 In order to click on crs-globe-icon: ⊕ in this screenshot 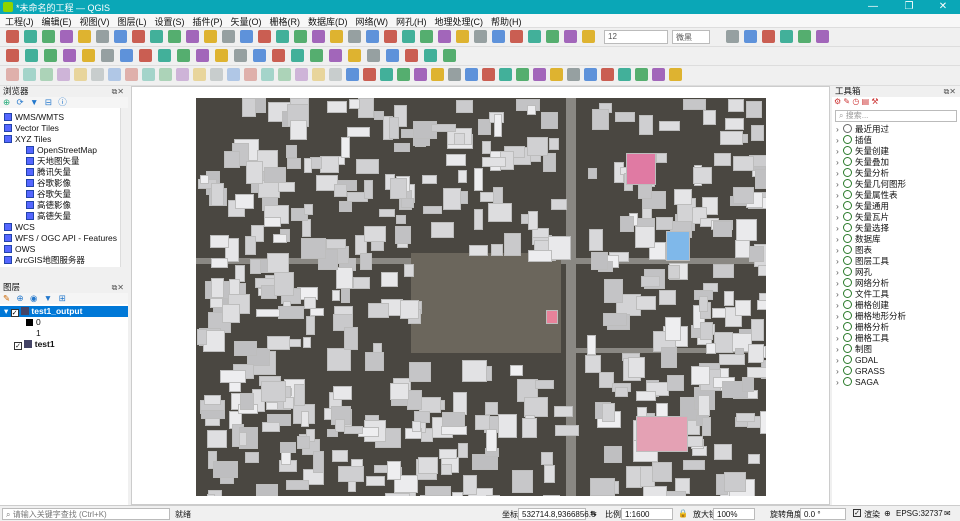, I will do `click(887, 513)`.